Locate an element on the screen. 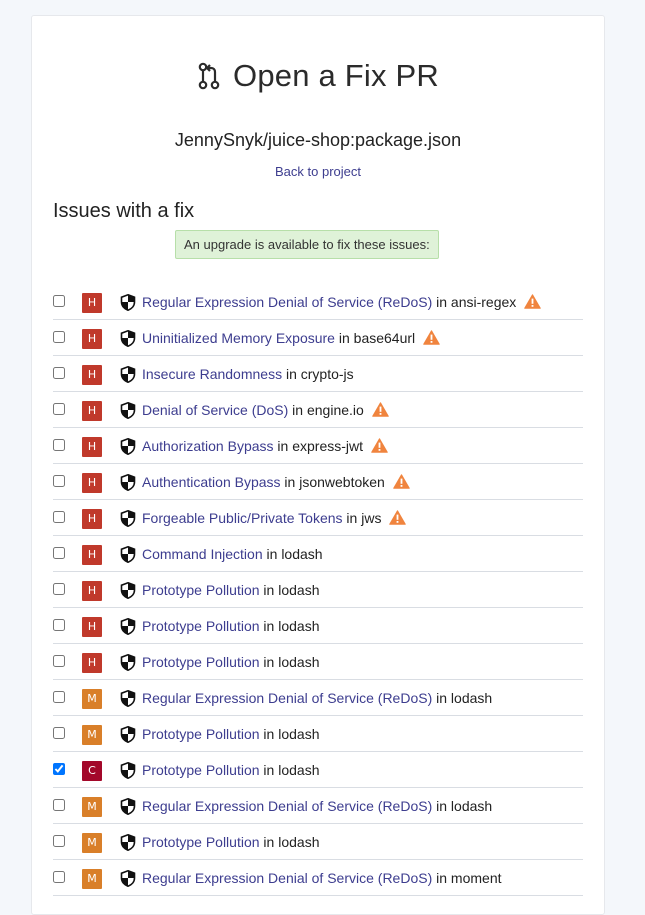  vulnerability-link: Insecure Randomness is located at coordinates (212, 374).